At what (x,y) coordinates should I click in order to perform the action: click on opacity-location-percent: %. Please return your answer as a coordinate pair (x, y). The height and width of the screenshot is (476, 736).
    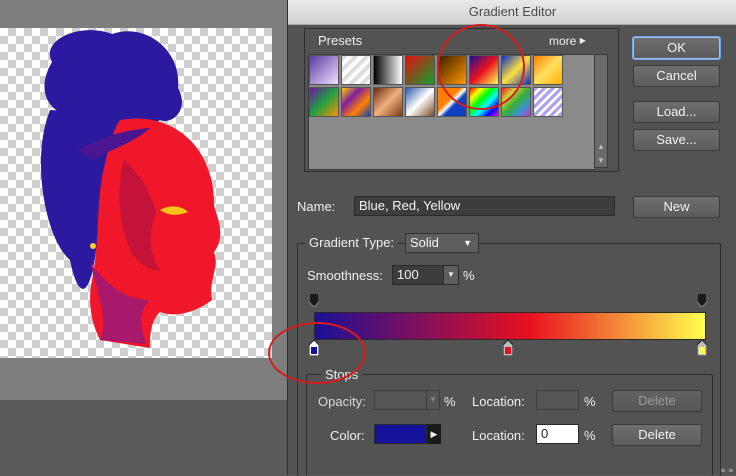
    Looking at the image, I should click on (590, 401).